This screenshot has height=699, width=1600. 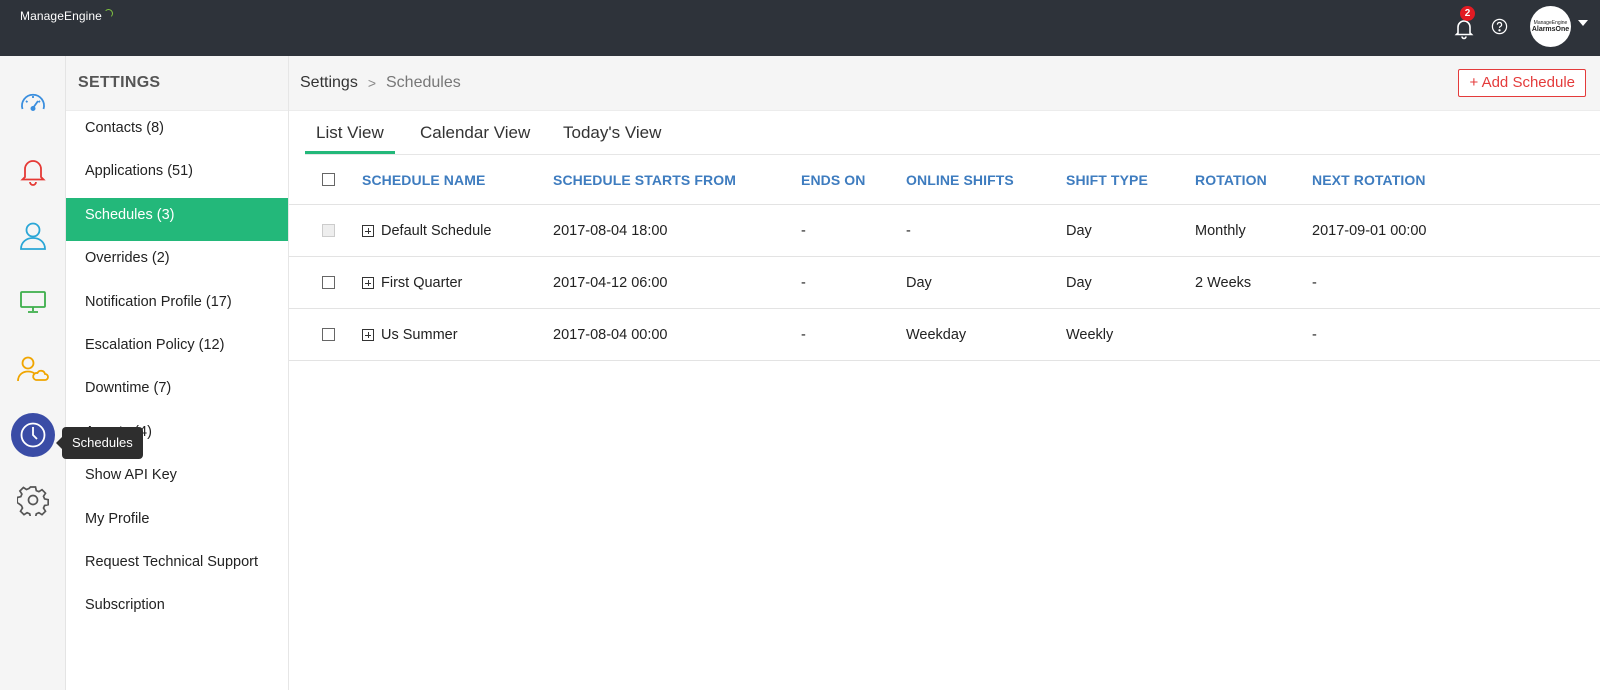 What do you see at coordinates (177, 219) in the screenshot?
I see `menu-item-schedules: Schedules (3)` at bounding box center [177, 219].